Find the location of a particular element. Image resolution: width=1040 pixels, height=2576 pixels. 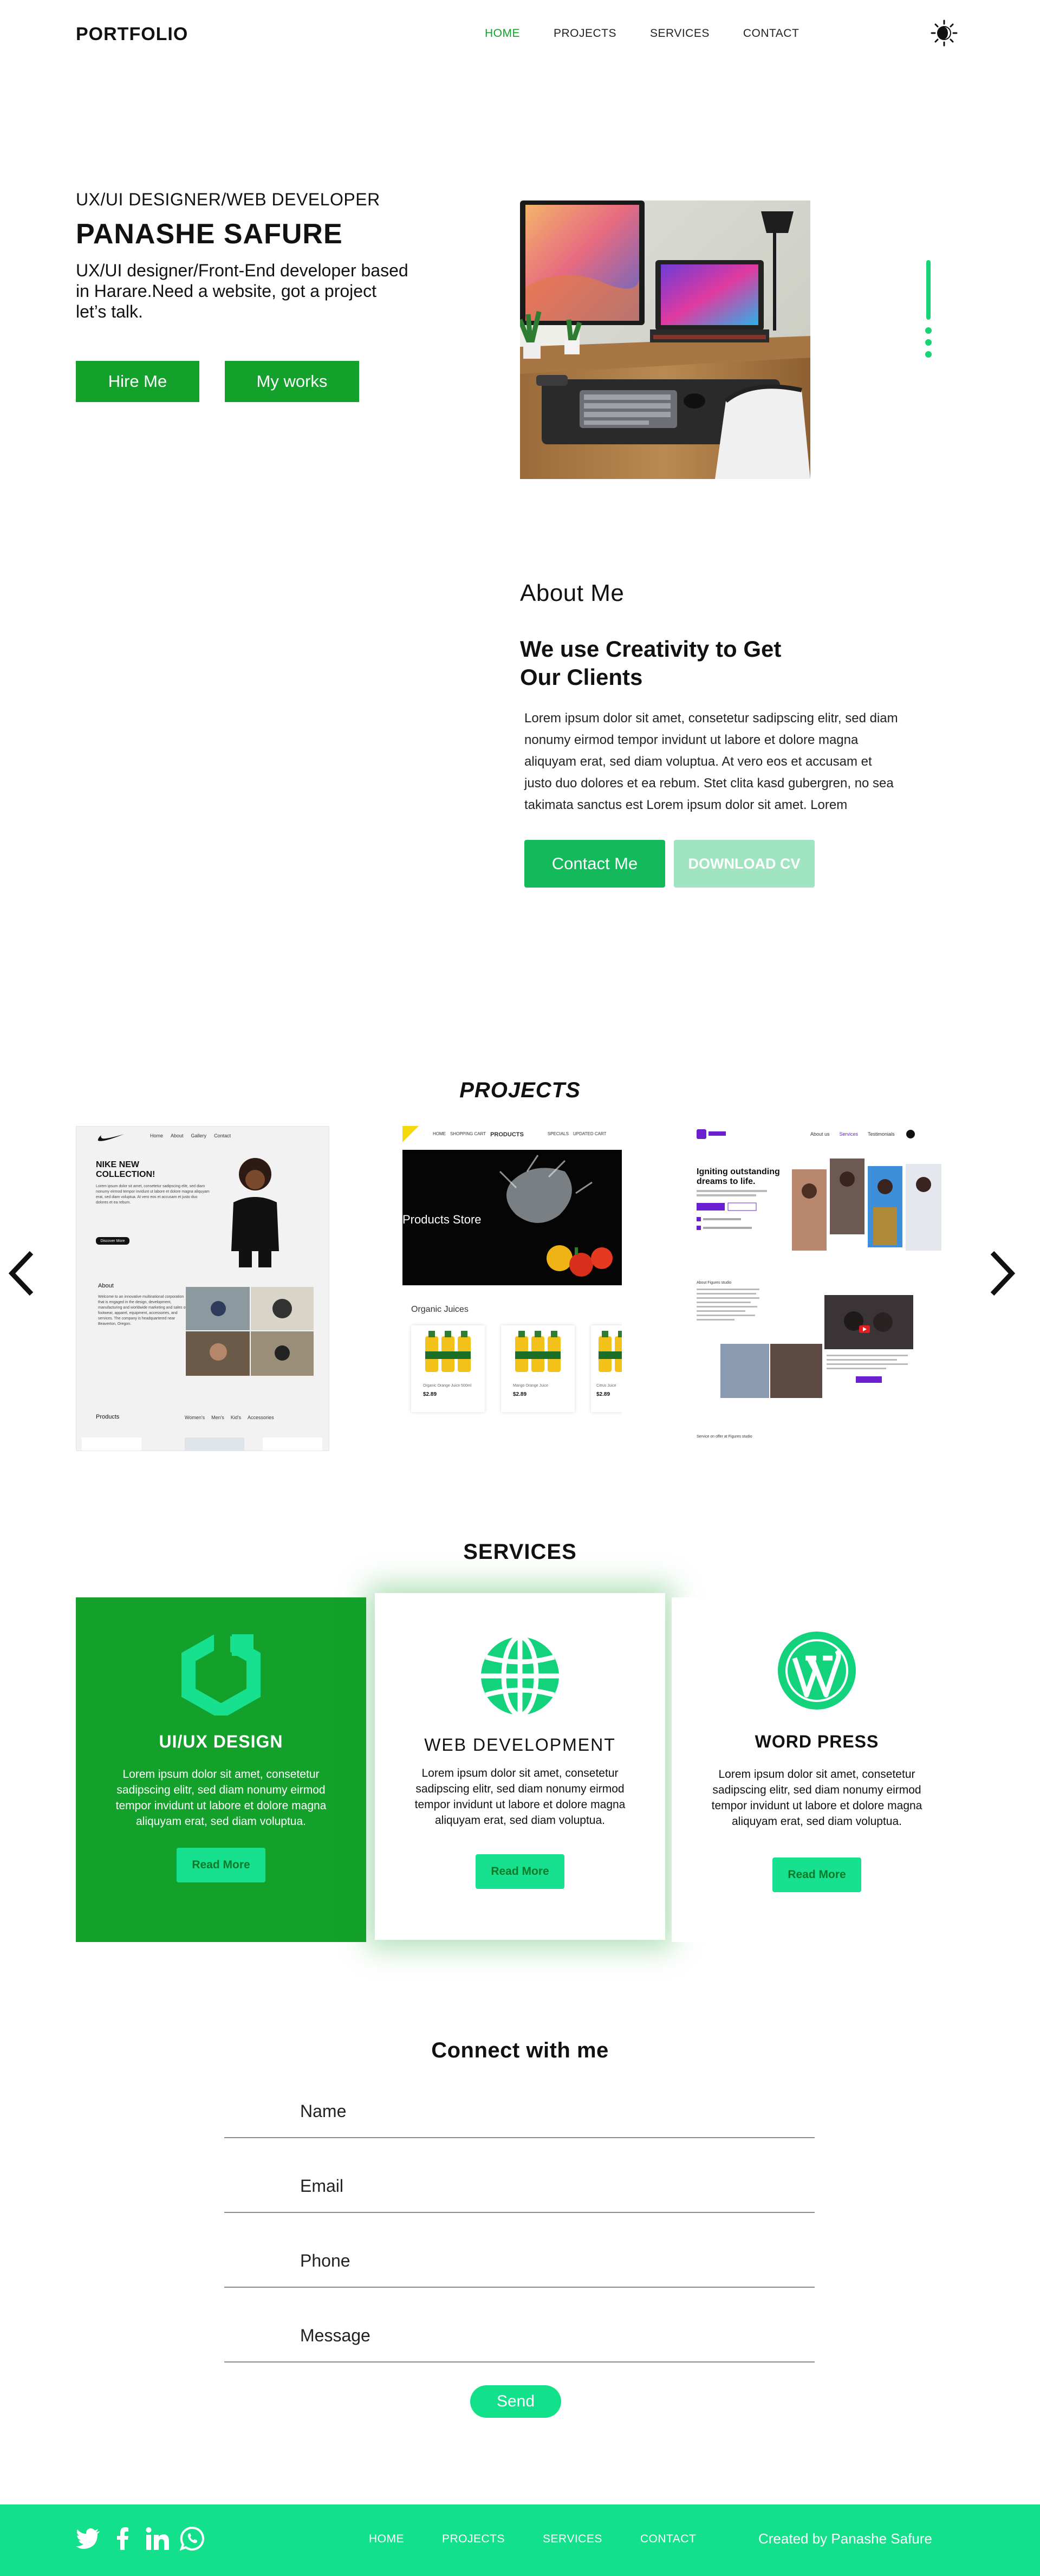

footer-link-services: SERVICES is located at coordinates (572, 2539).